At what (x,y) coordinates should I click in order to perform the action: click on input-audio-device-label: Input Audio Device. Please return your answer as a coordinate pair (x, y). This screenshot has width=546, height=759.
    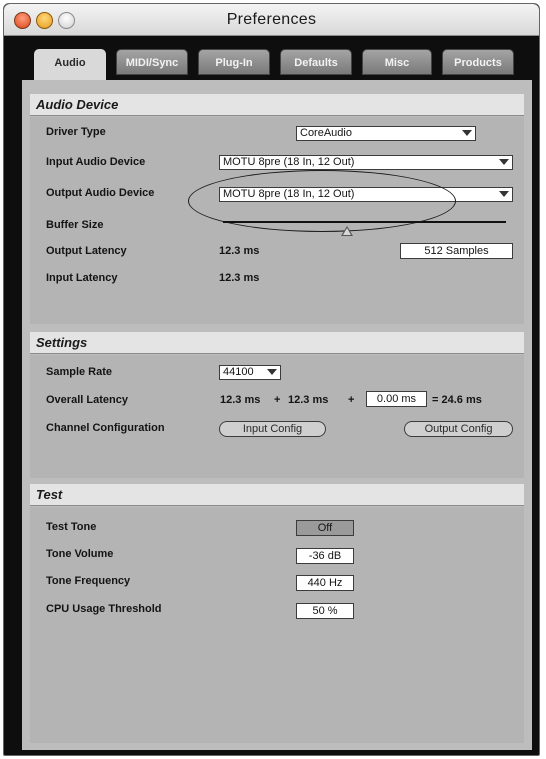
    Looking at the image, I should click on (96, 162).